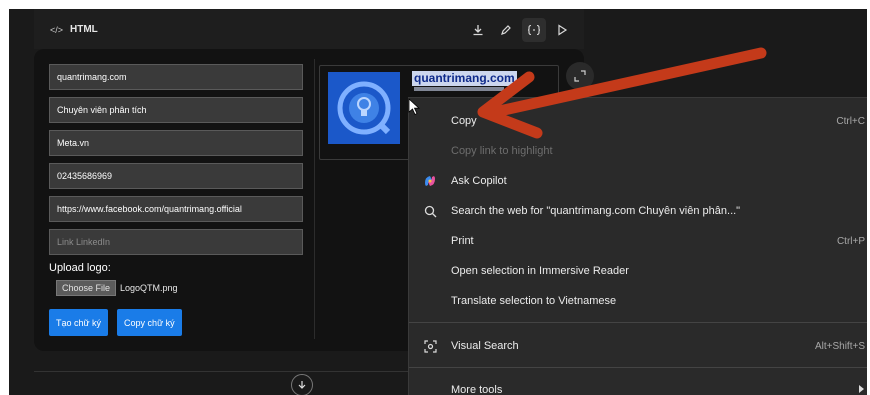 The height and width of the screenshot is (395, 870). I want to click on menu-item-label: Copy link to highlight, so click(502, 151).